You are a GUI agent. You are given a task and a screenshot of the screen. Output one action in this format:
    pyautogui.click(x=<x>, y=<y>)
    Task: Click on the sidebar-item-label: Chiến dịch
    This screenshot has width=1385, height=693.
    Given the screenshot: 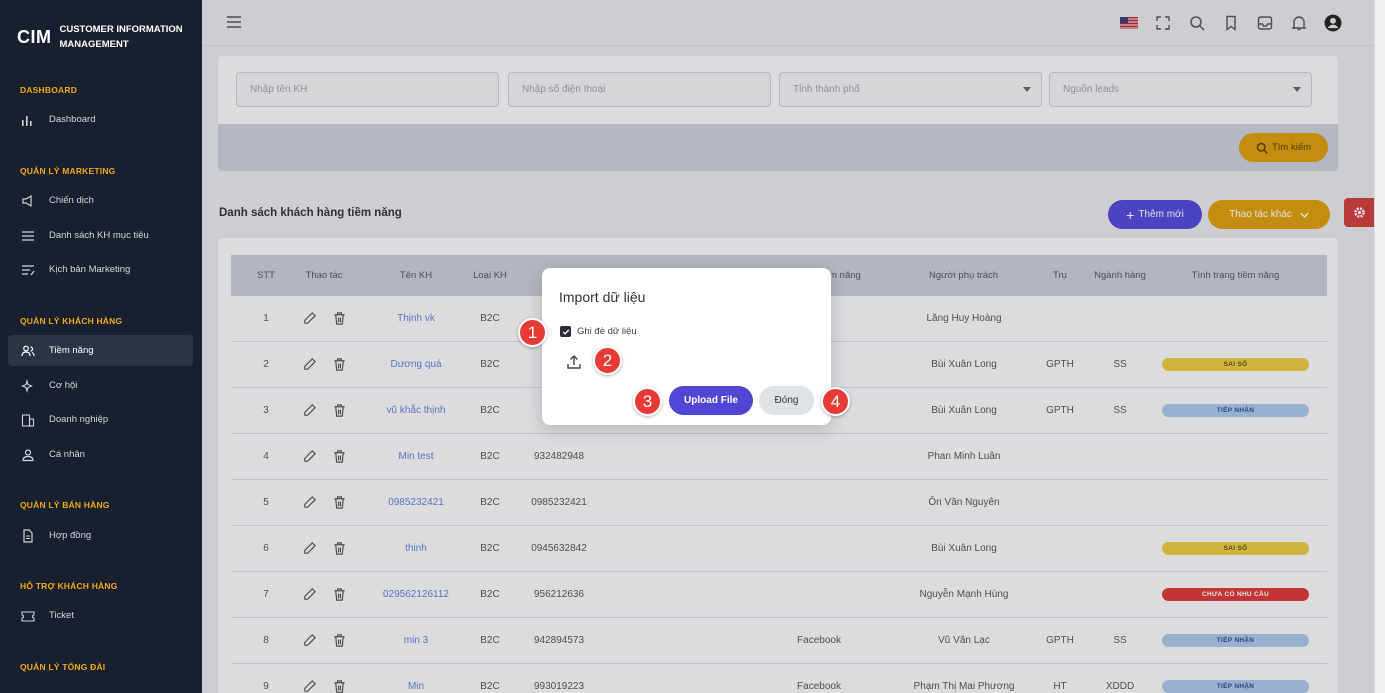 What is the action you would take?
    pyautogui.click(x=71, y=200)
    